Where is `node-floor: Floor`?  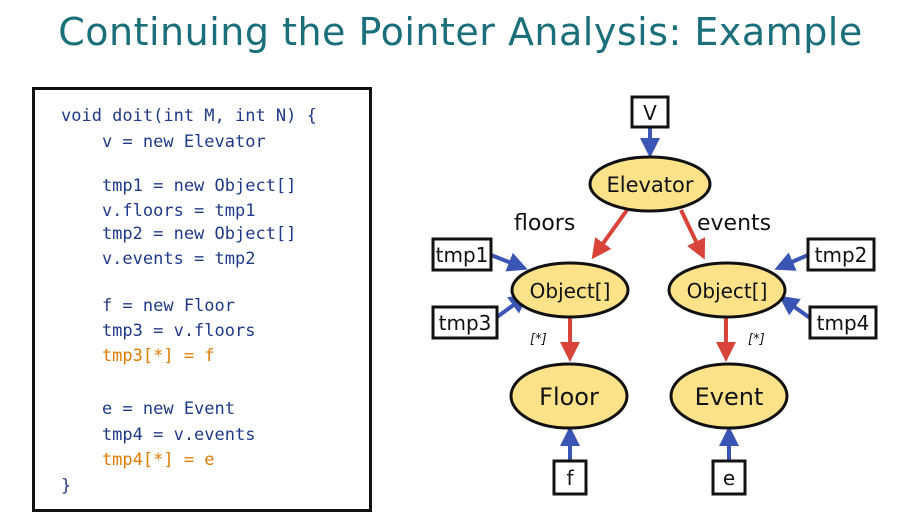 node-floor: Floor is located at coordinates (569, 396).